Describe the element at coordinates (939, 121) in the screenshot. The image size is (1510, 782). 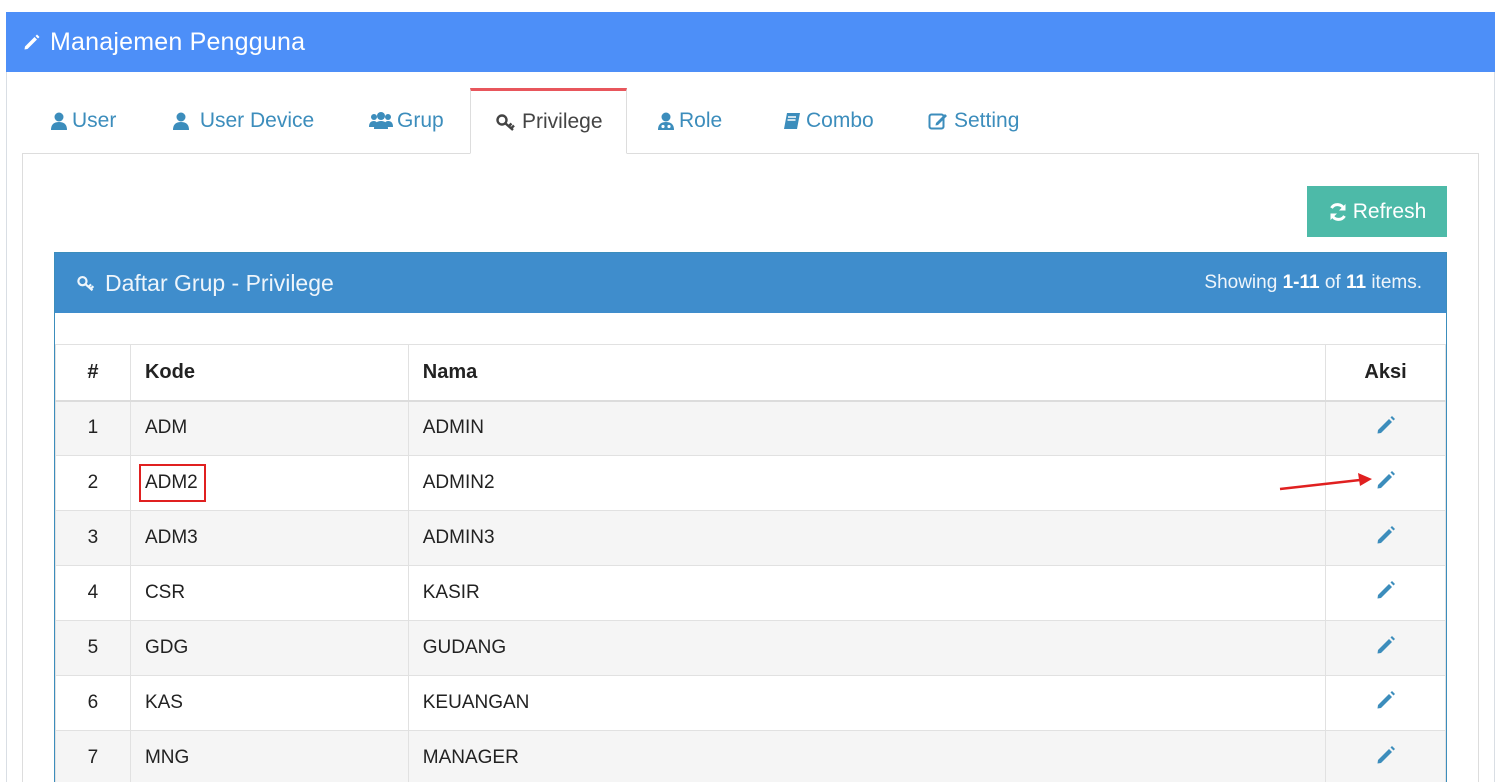
I see `edit-icon` at that location.